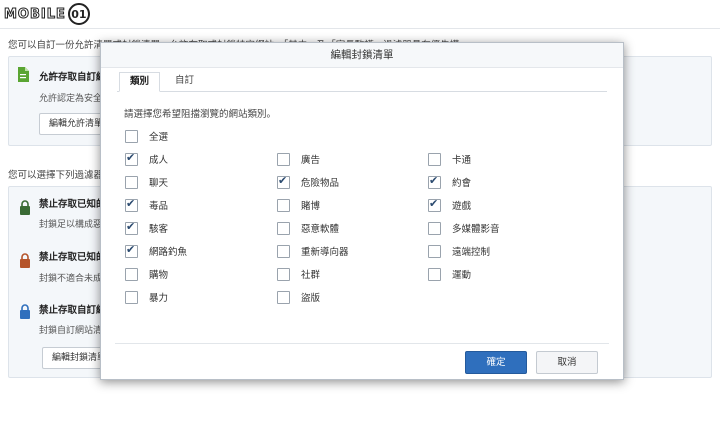 This screenshot has height=421, width=720. What do you see at coordinates (159, 229) in the screenshot?
I see `category-label: 駭客` at bounding box center [159, 229].